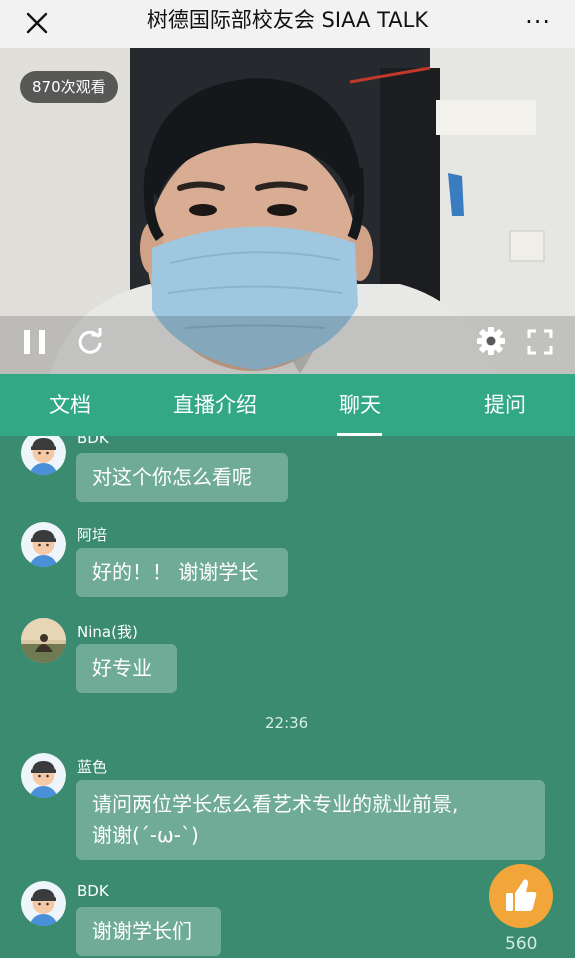 The height and width of the screenshot is (958, 575). I want to click on chat-username: Nina(我), so click(107, 632).